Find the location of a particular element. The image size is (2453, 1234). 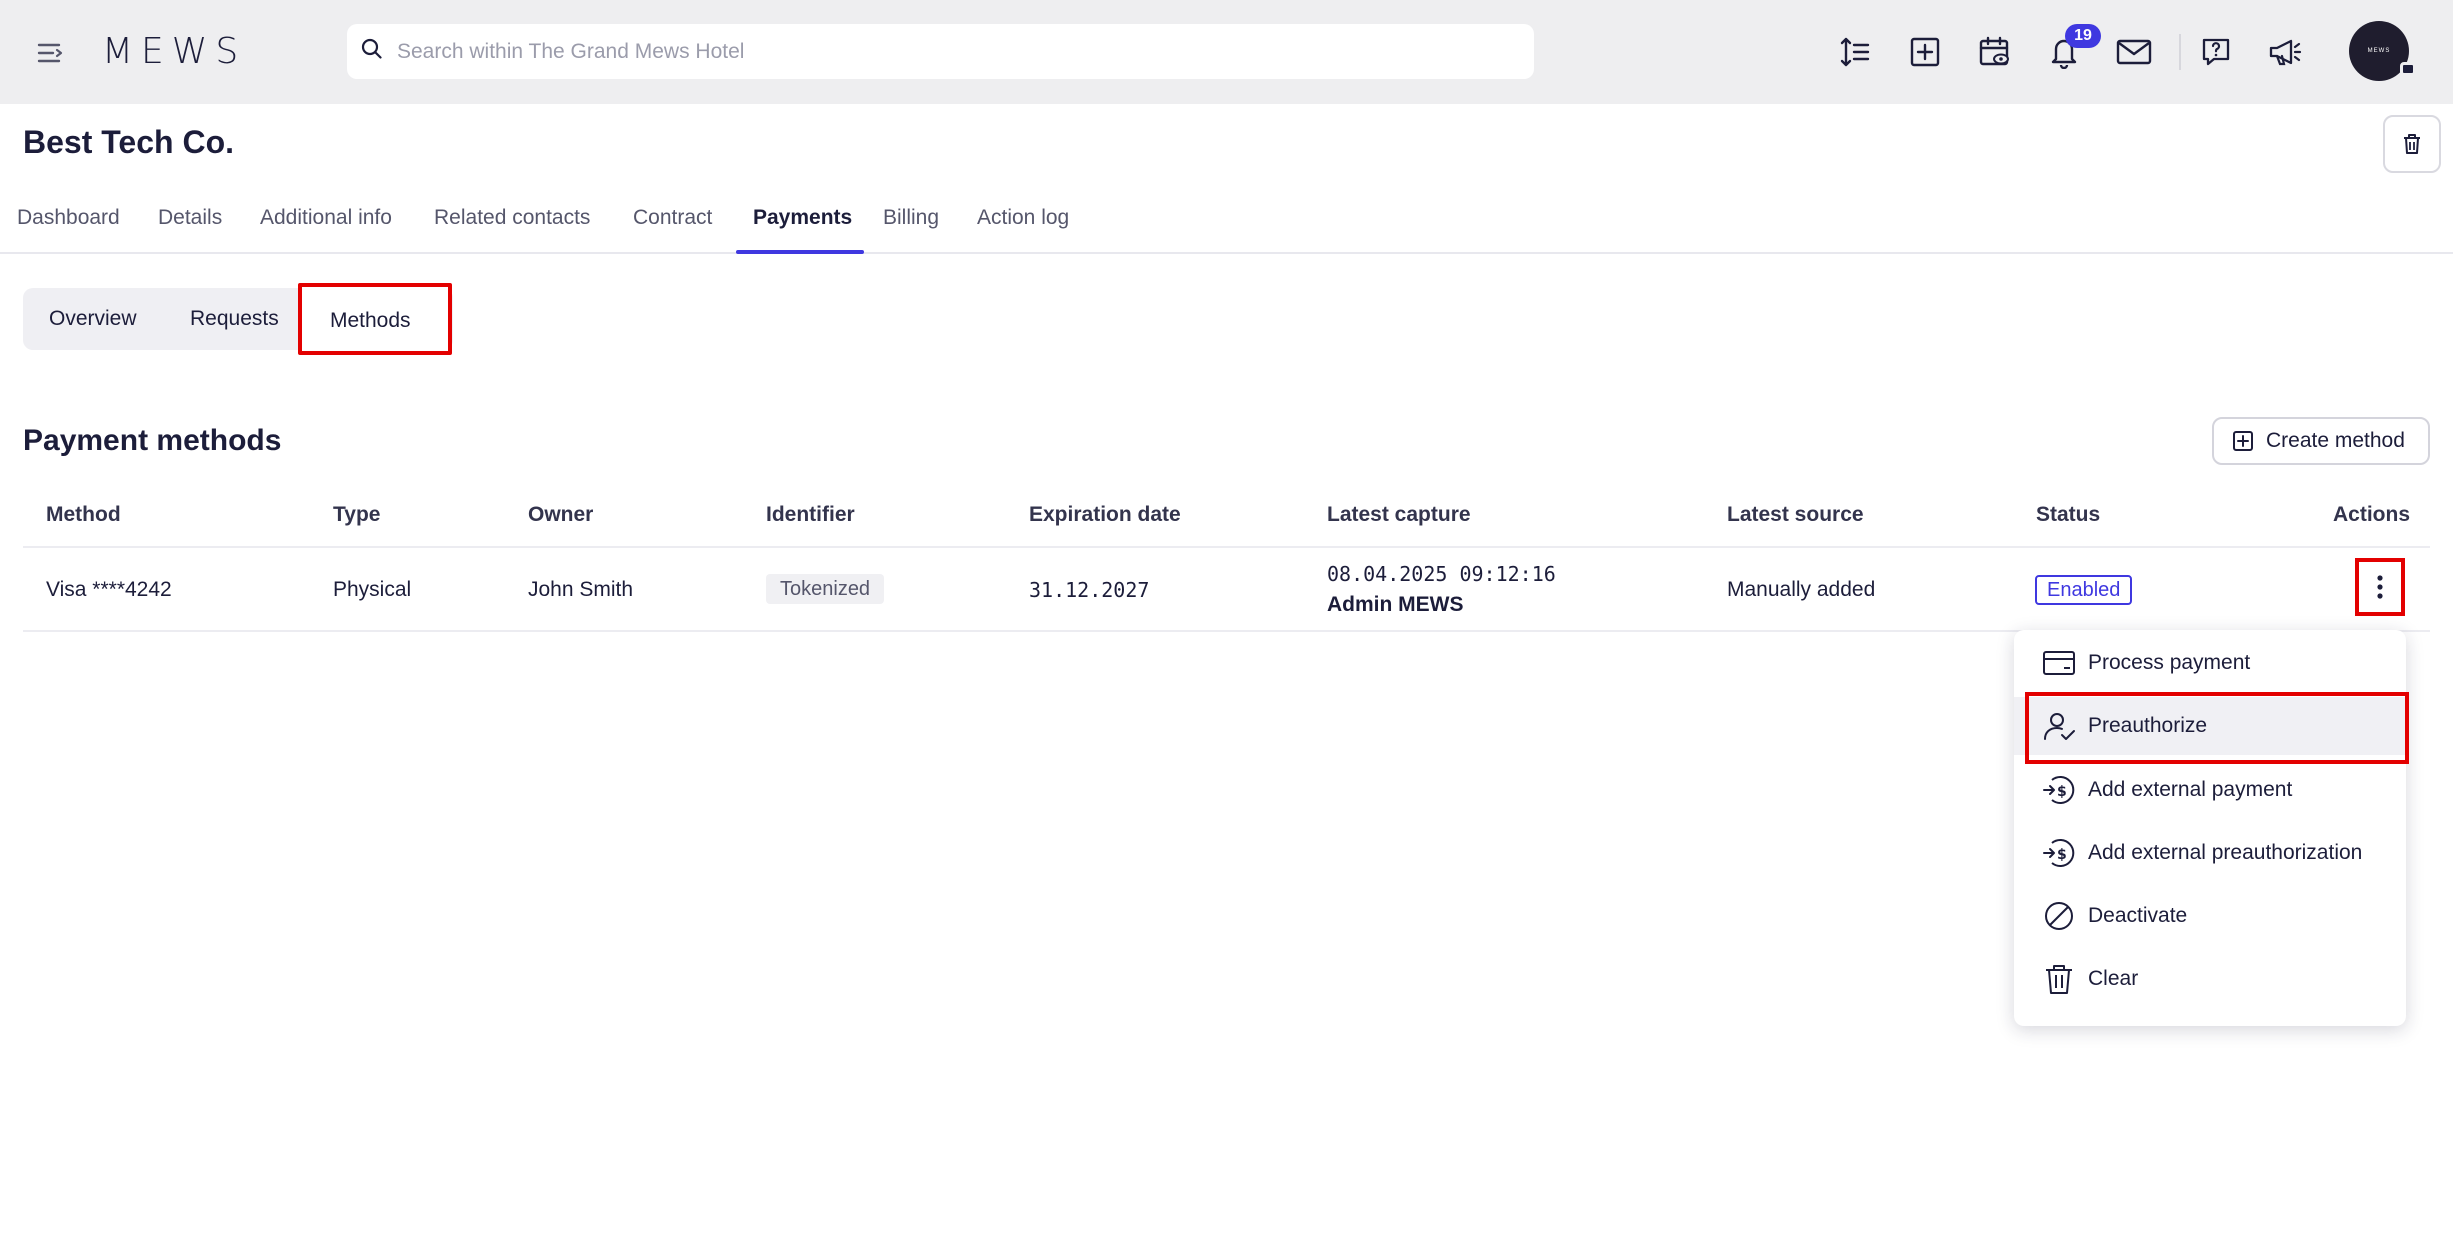

col-header-method: Method is located at coordinates (83, 514).